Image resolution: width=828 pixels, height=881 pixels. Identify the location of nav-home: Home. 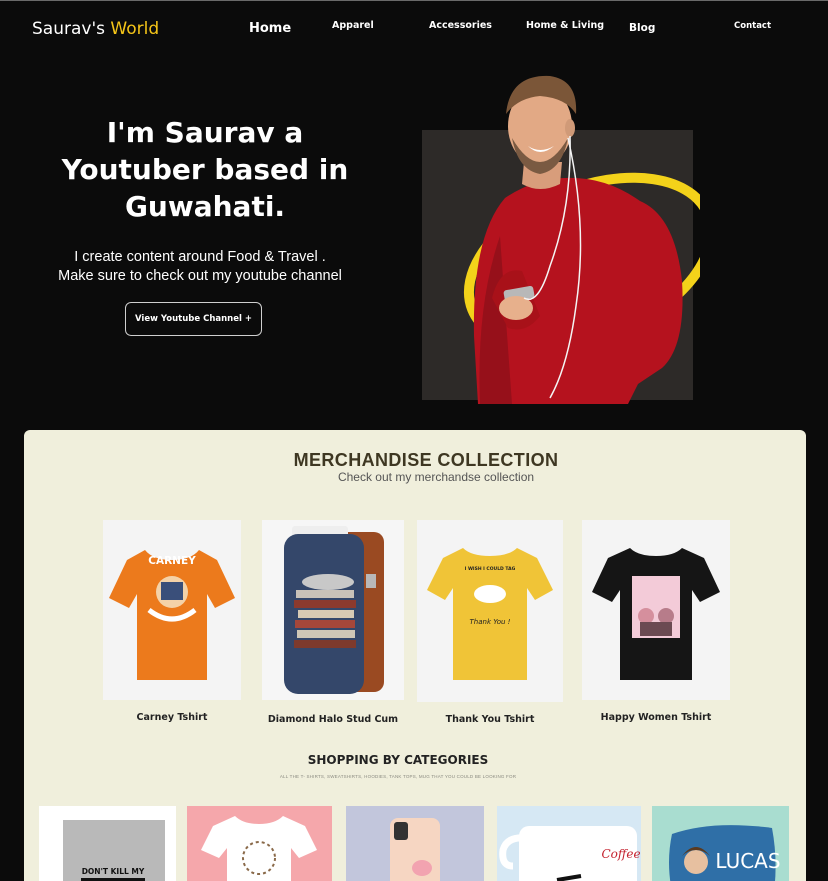
(270, 28).